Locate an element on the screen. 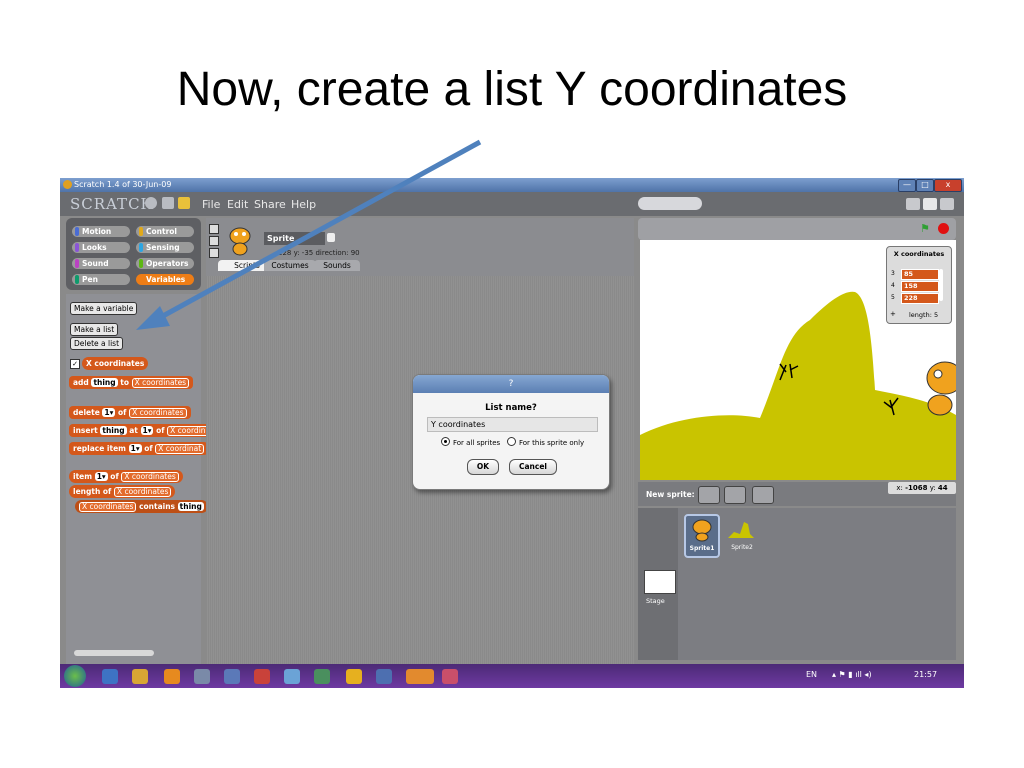 This screenshot has height=768, width=1024. ie-icon is located at coordinates (110, 676).